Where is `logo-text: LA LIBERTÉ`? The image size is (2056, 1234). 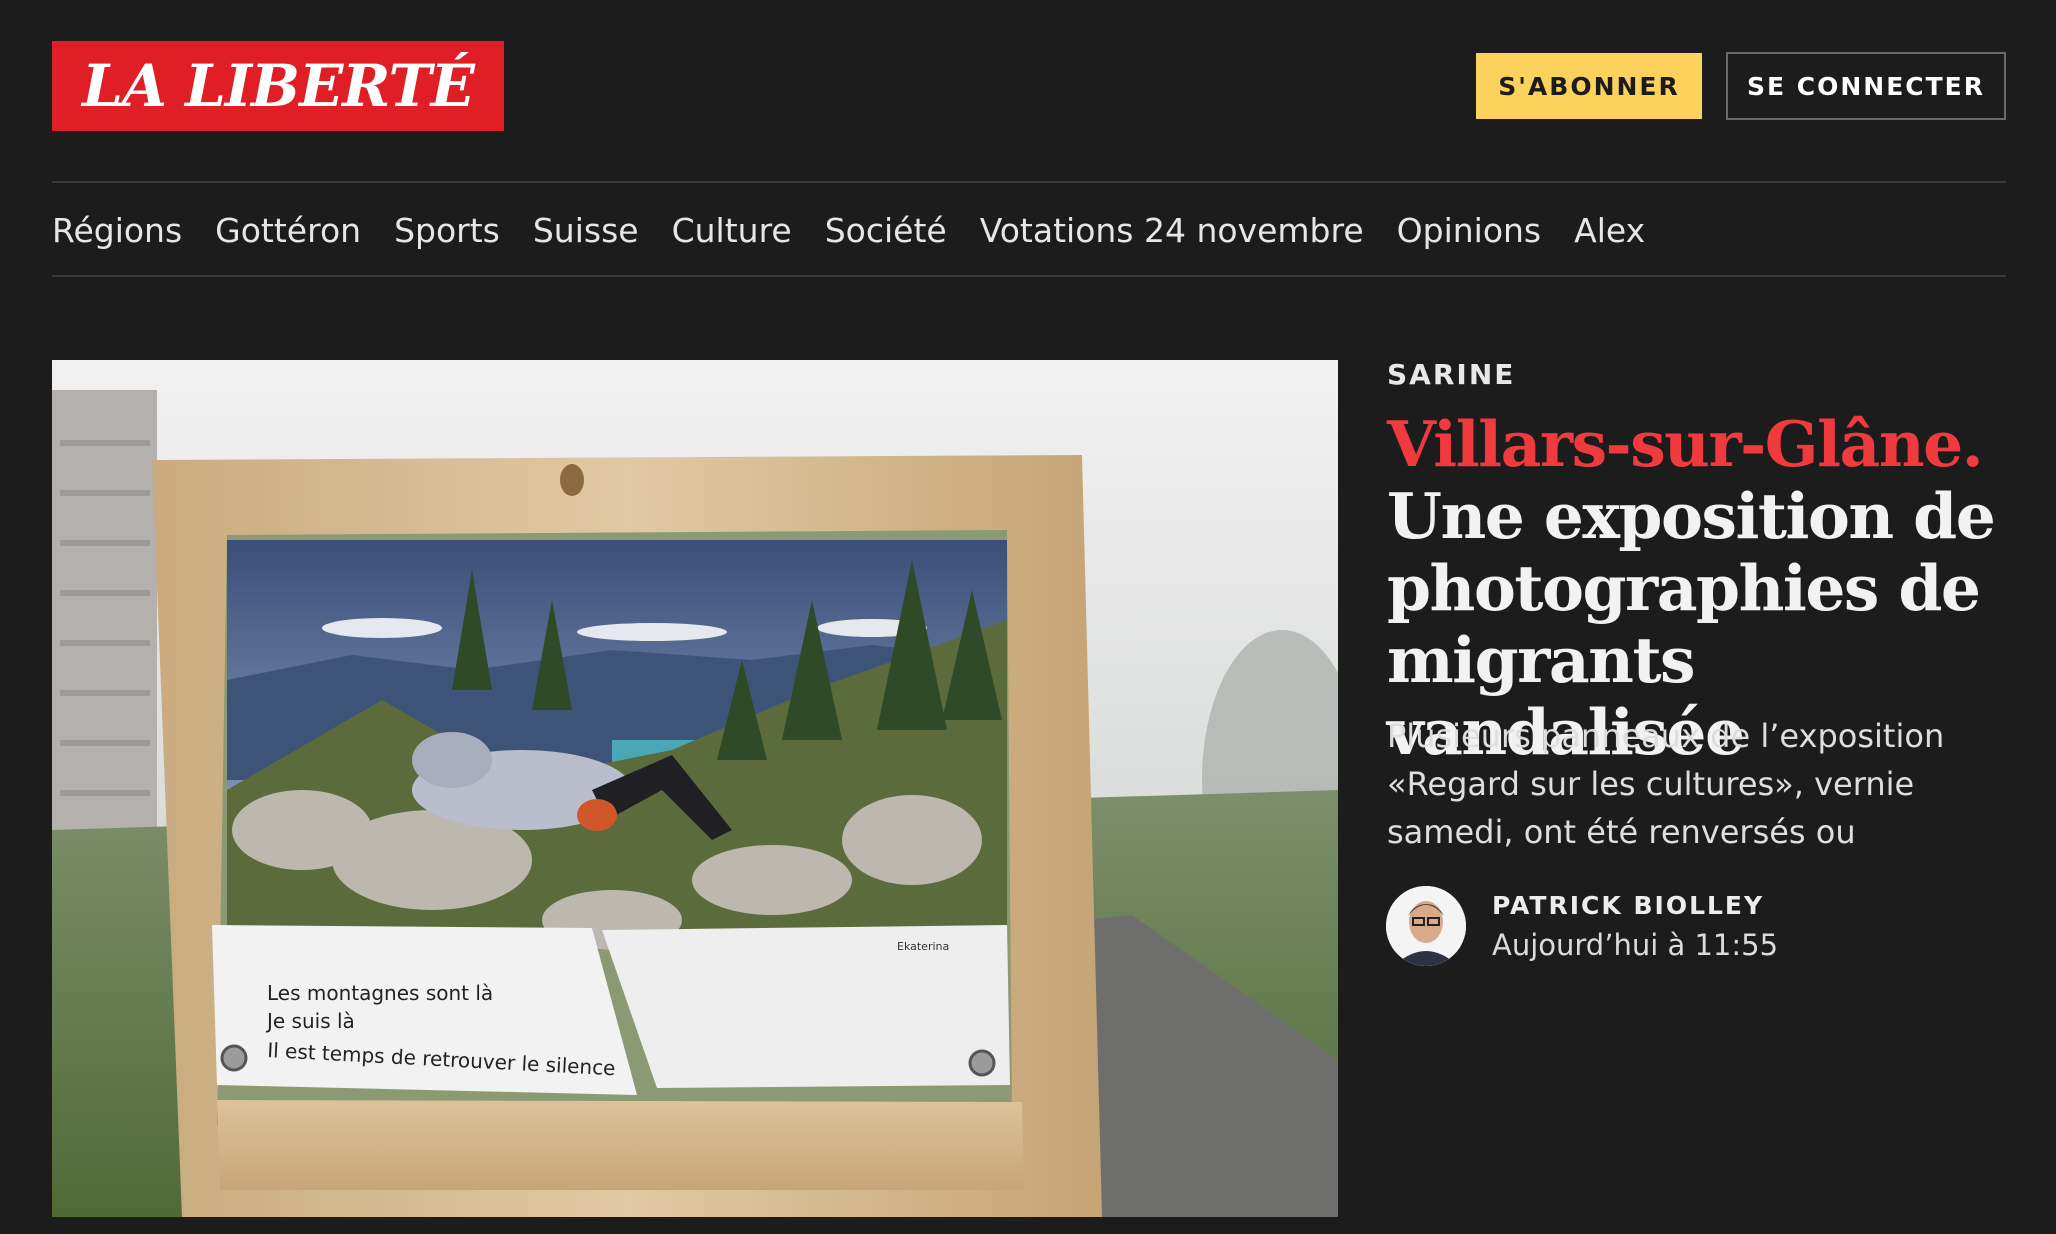 logo-text: LA LIBERTÉ is located at coordinates (278, 86).